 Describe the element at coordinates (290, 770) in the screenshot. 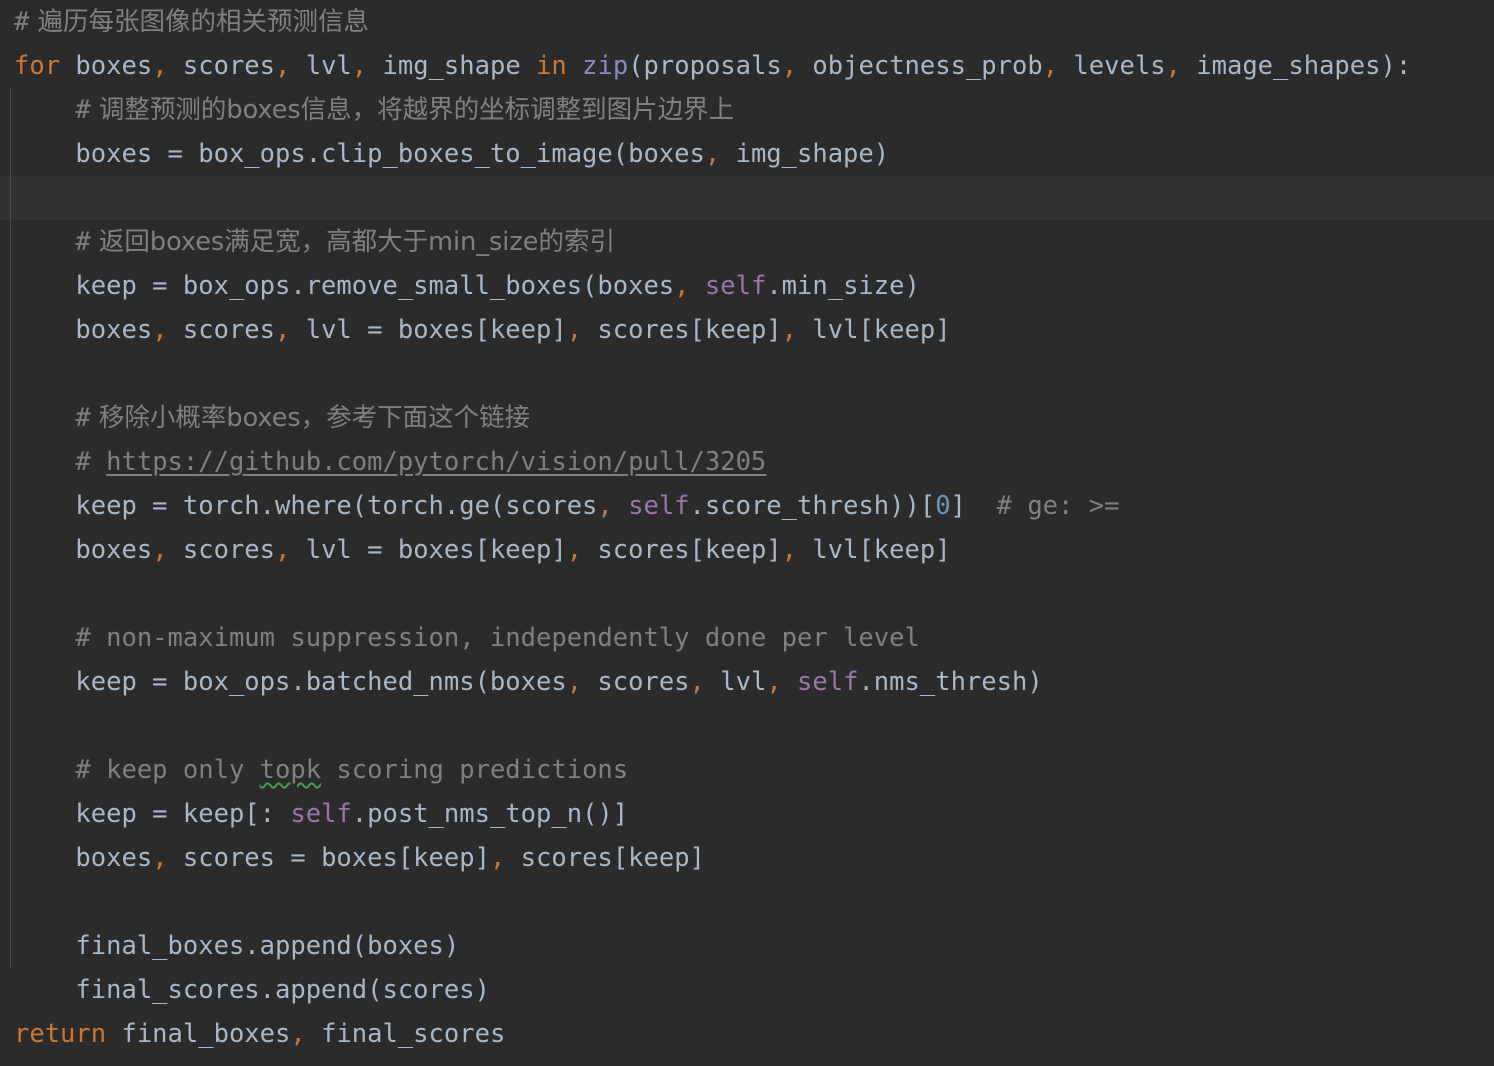

I see `code-token: topk` at that location.